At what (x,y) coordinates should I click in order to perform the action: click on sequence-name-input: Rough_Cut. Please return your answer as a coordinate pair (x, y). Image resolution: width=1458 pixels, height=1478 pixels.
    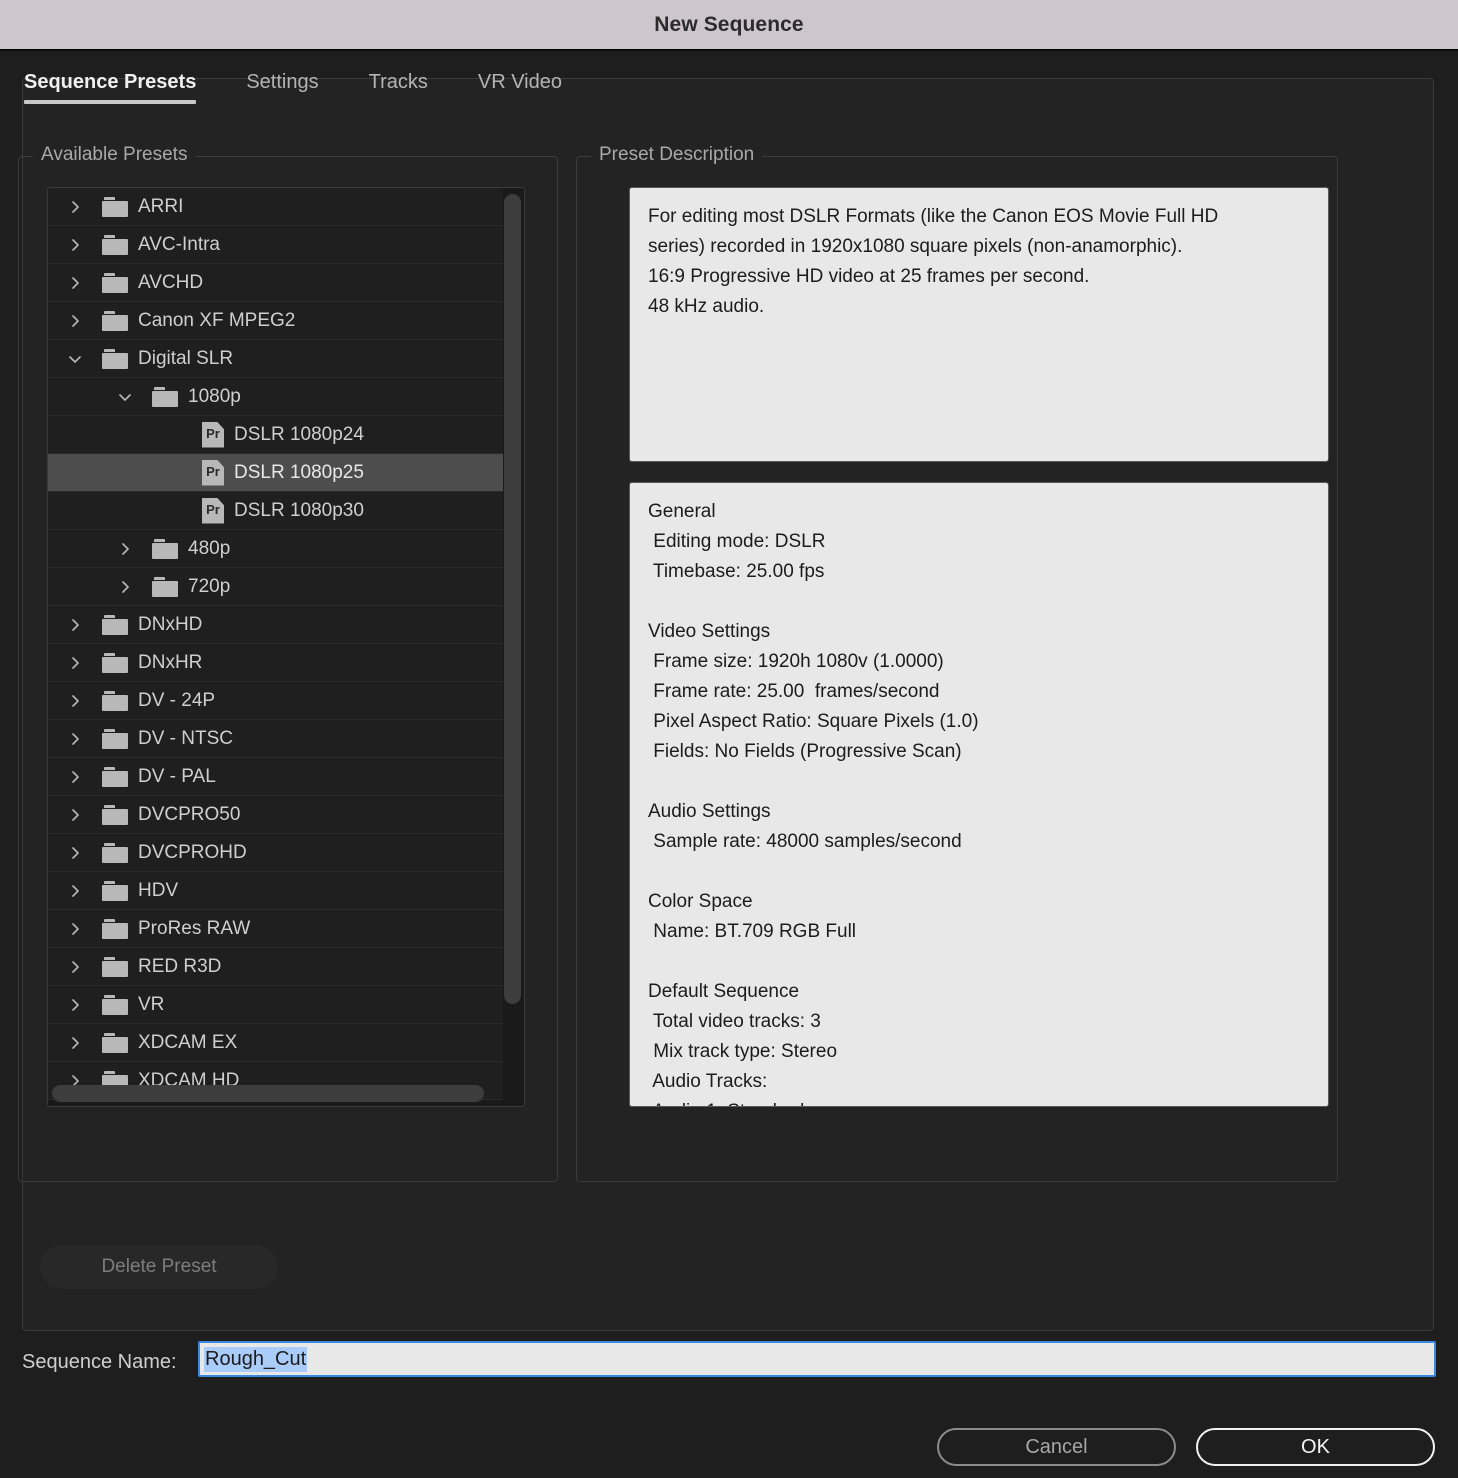
    Looking at the image, I should click on (817, 1359).